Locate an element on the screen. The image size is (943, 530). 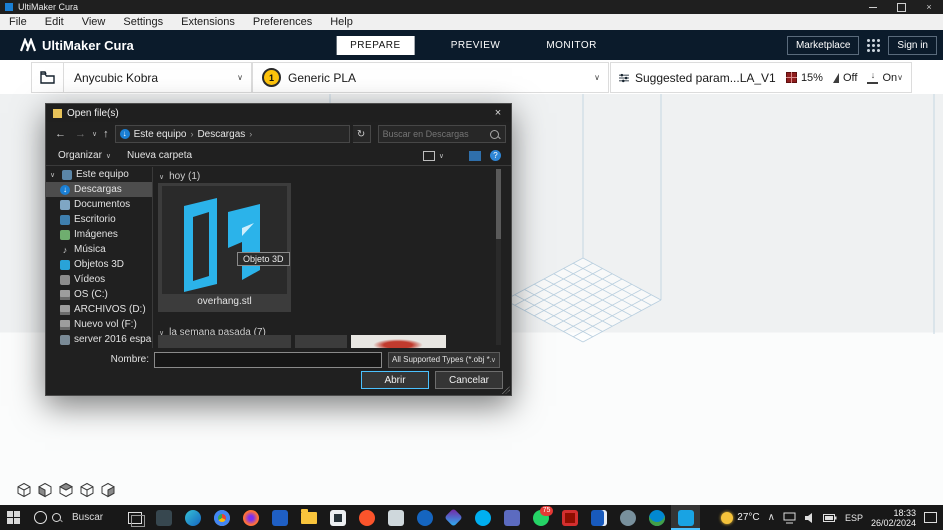
group-header-today: ∨ hoy (1) is located at coordinates (331, 176).